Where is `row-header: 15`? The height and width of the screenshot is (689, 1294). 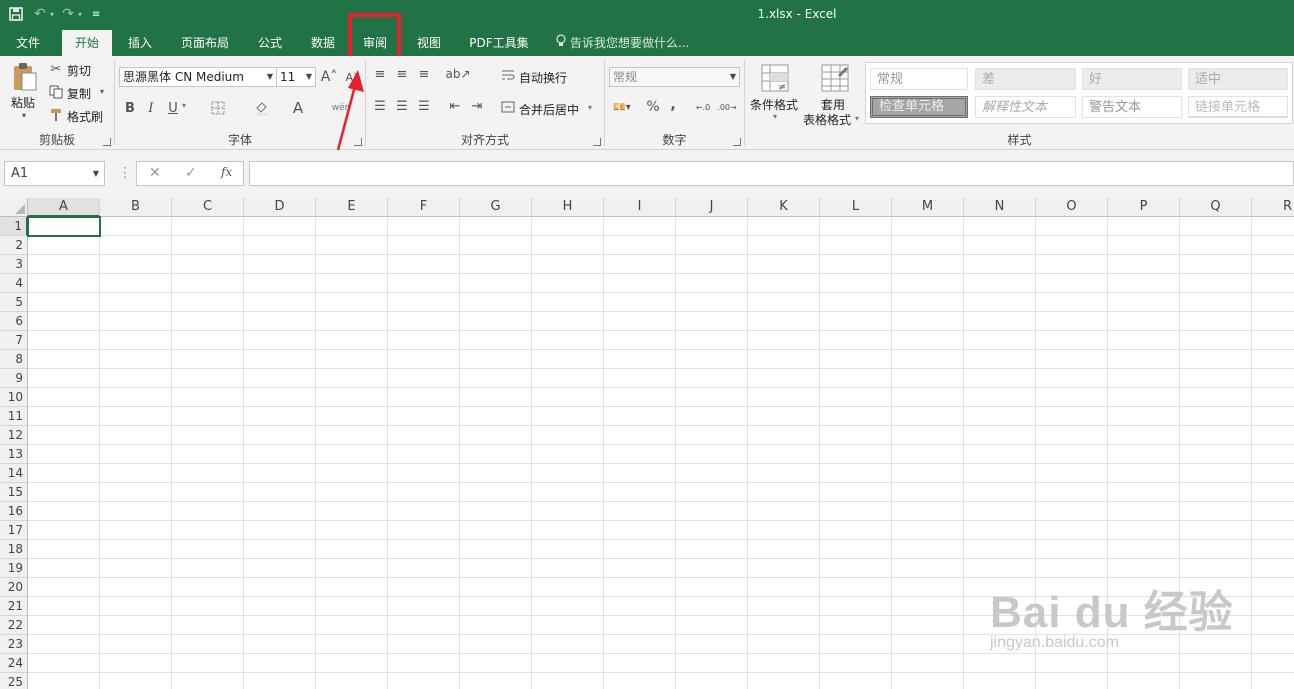
row-header: 15 is located at coordinates (14, 492).